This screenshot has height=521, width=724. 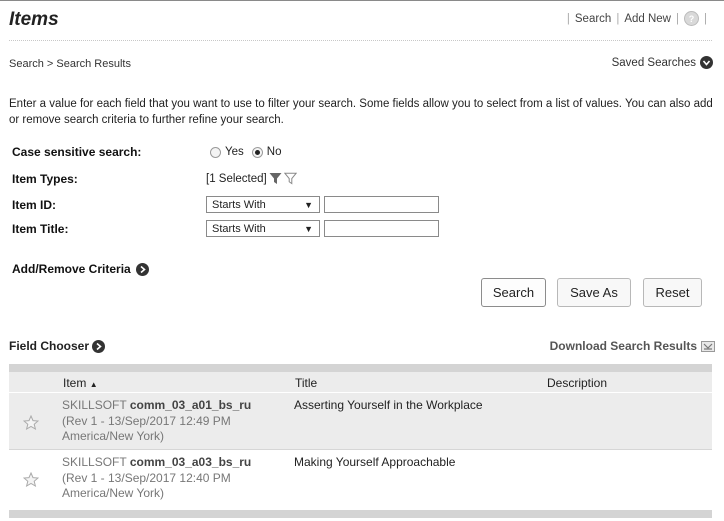 I want to click on saved-searches-label: Saved Searches, so click(x=653, y=62).